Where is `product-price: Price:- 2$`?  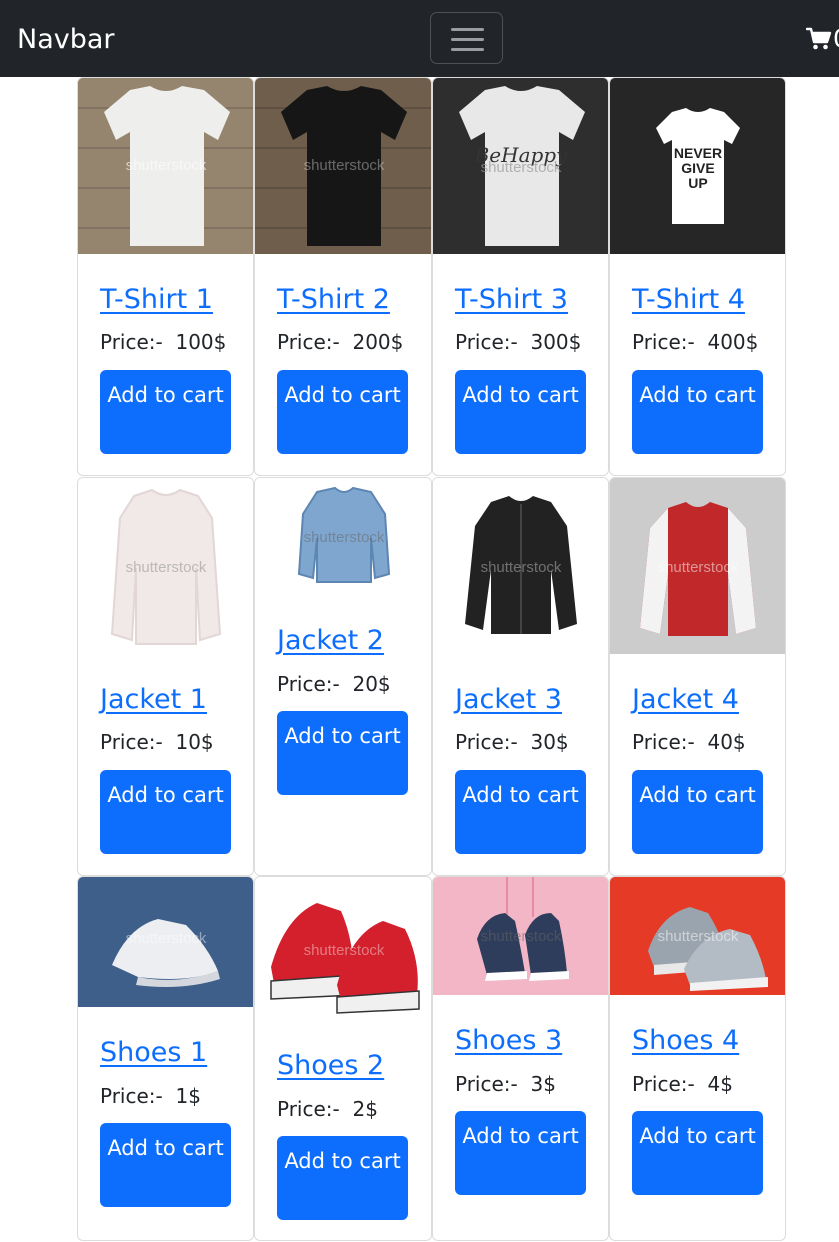 product-price: Price:- 2$ is located at coordinates (327, 1109).